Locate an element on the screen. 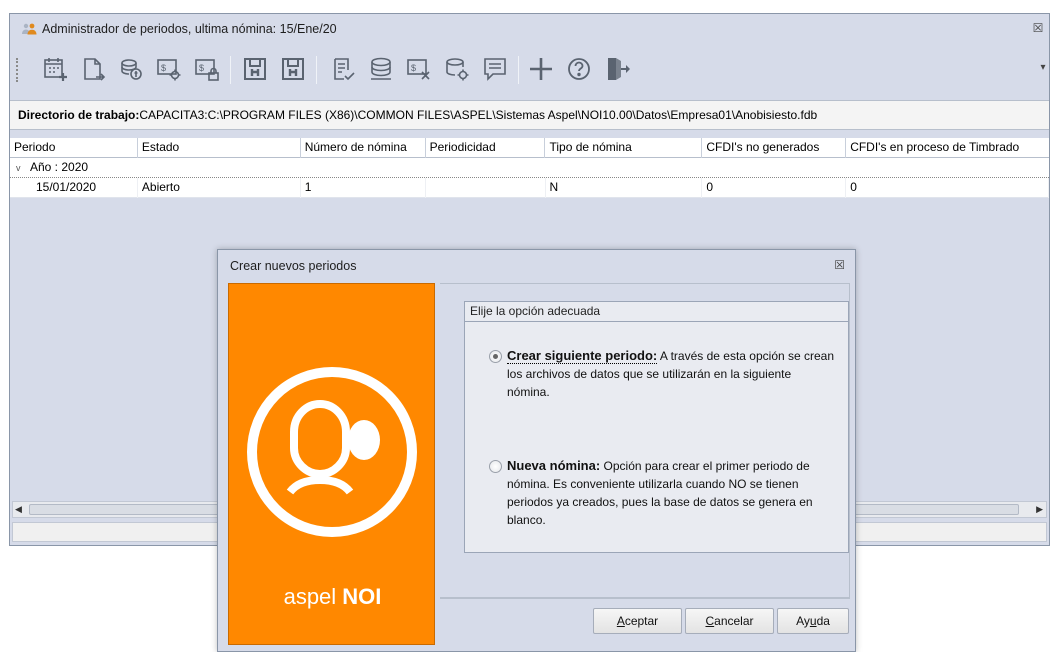 This screenshot has width=1050, height=652. groupbox-title: Elije la opción adecuada is located at coordinates (656, 312).